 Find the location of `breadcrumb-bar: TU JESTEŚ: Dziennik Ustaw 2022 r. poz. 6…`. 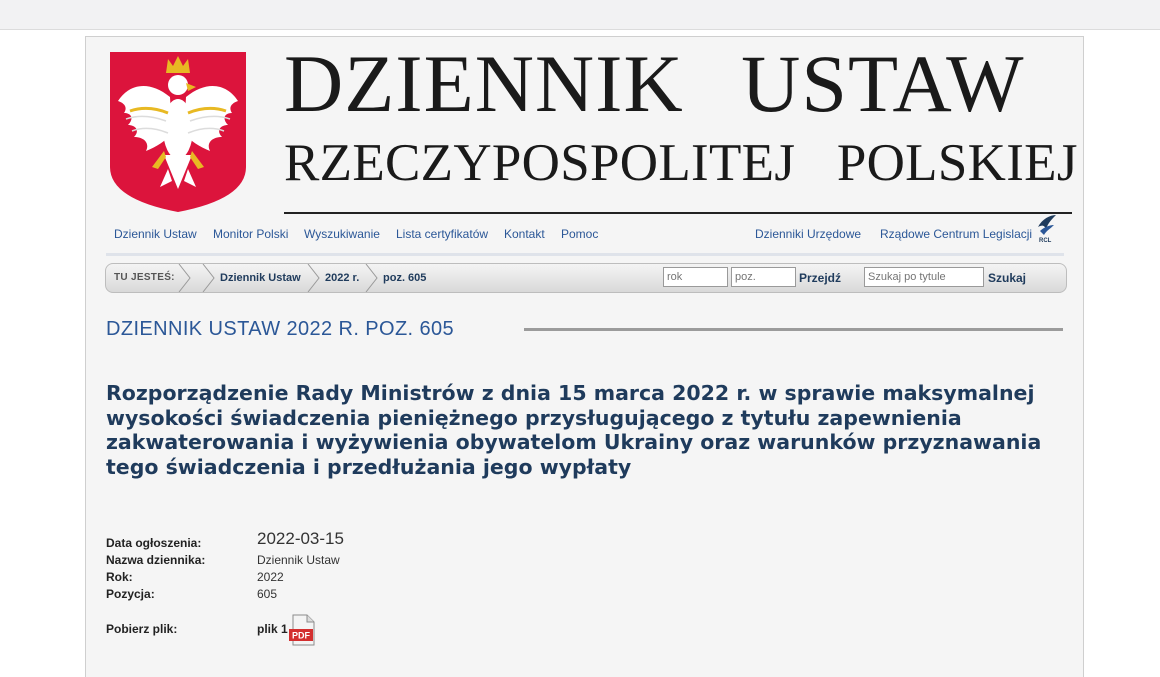

breadcrumb-bar: TU JESTEŚ: Dziennik Ustaw 2022 r. poz. 6… is located at coordinates (586, 278).